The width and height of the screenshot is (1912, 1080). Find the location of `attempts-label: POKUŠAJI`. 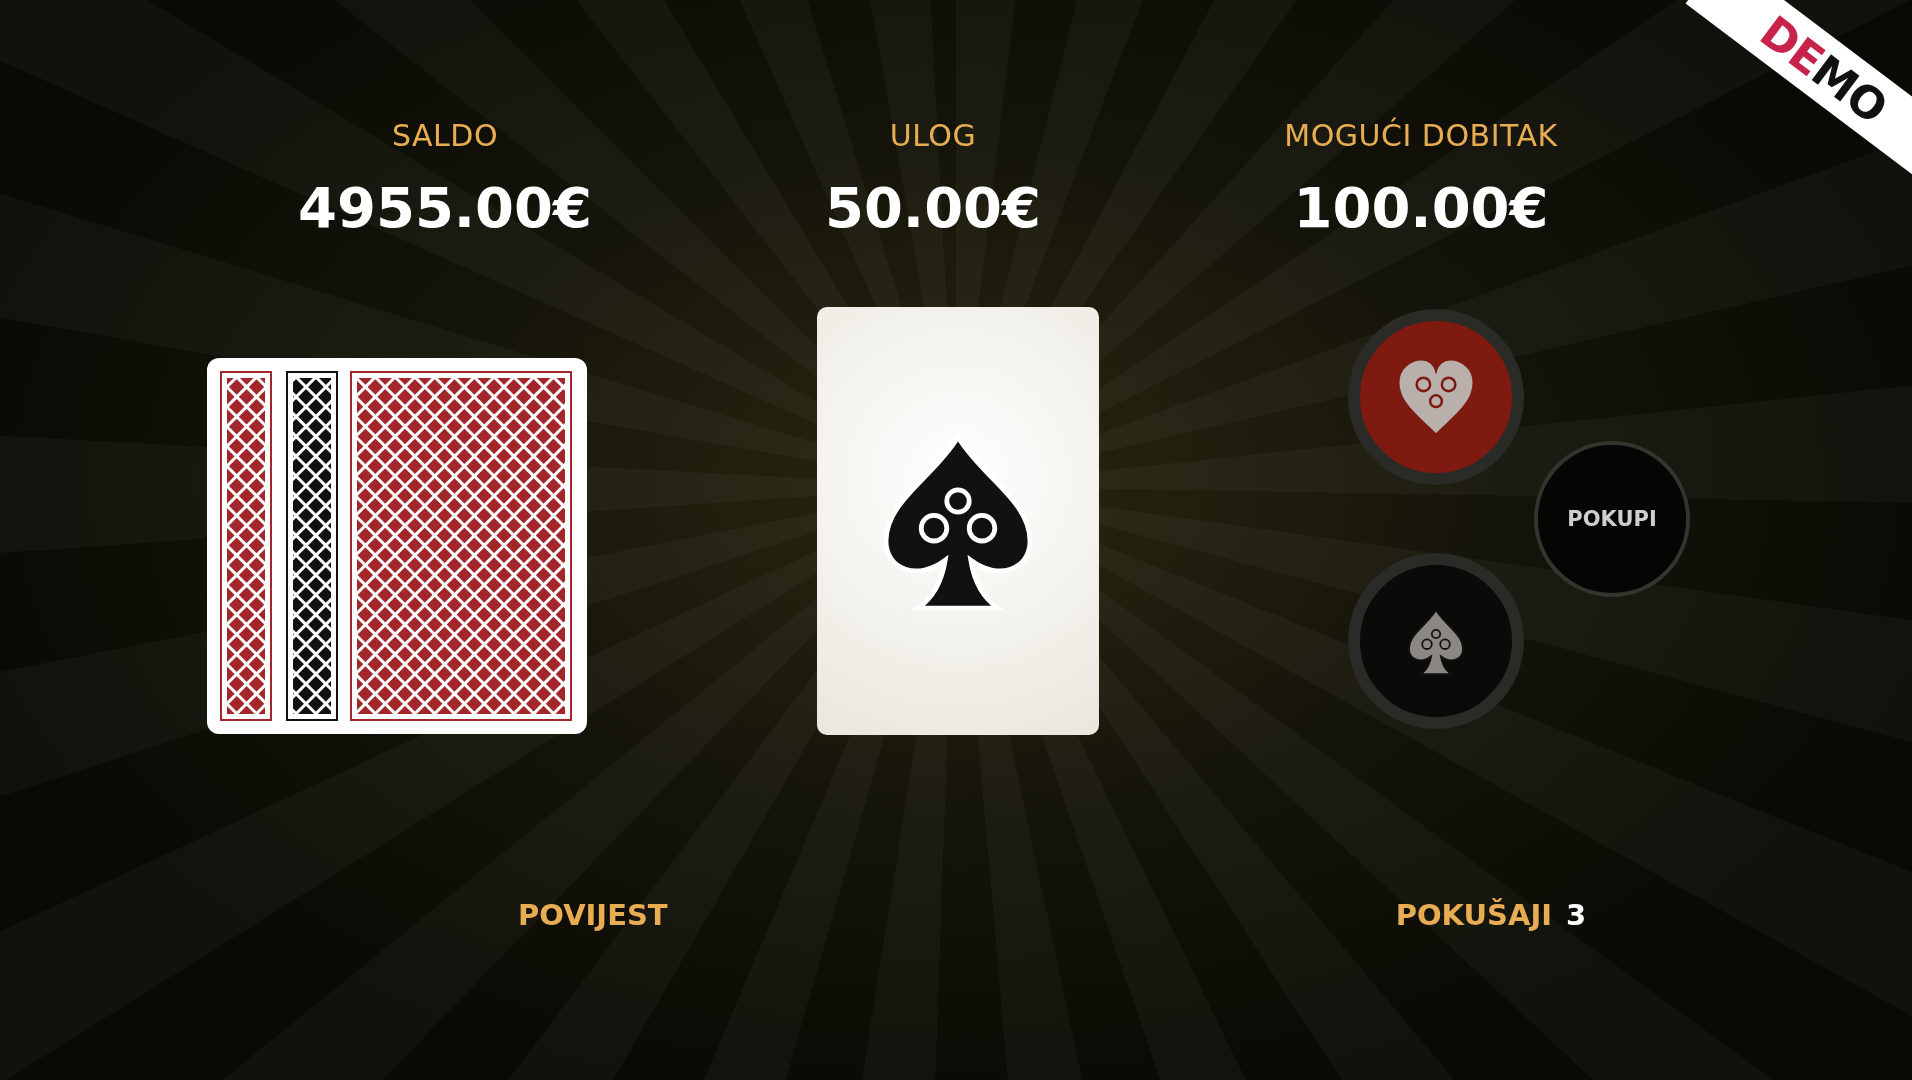

attempts-label: POKUŠAJI is located at coordinates (1473, 915).